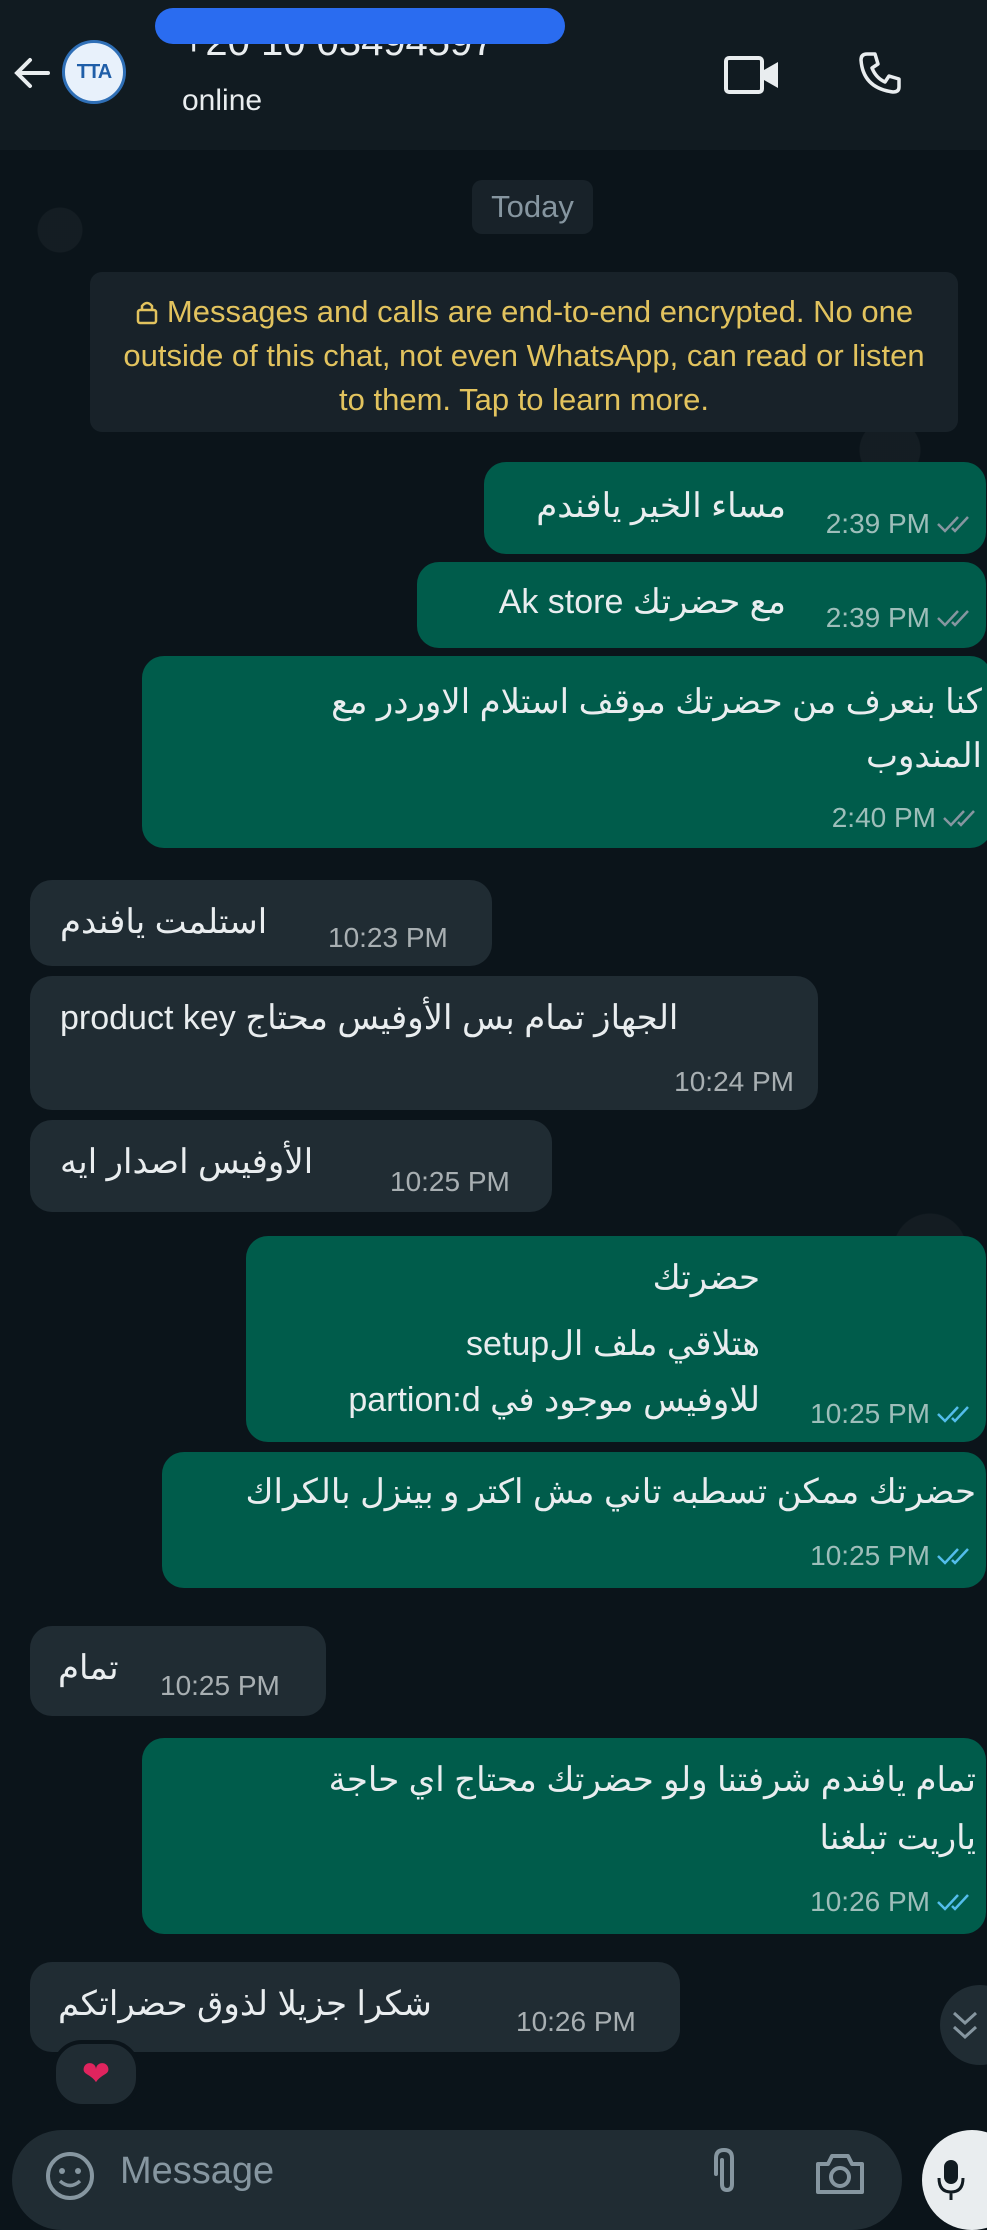 This screenshot has height=2230, width=987. Describe the element at coordinates (840, 2174) in the screenshot. I see `camera-icon` at that location.